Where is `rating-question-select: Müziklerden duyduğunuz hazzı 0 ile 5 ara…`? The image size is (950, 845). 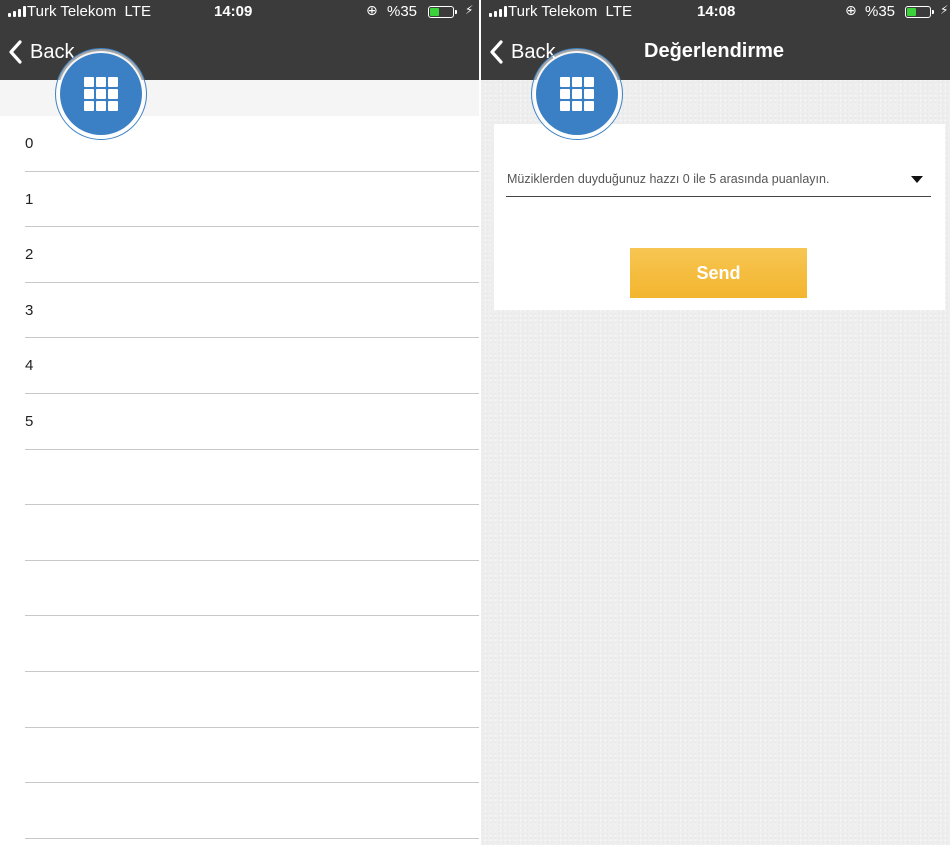
rating-question-select: Müziklerden duyduğunuz hazzı 0 ile 5 ara… is located at coordinates (718, 180).